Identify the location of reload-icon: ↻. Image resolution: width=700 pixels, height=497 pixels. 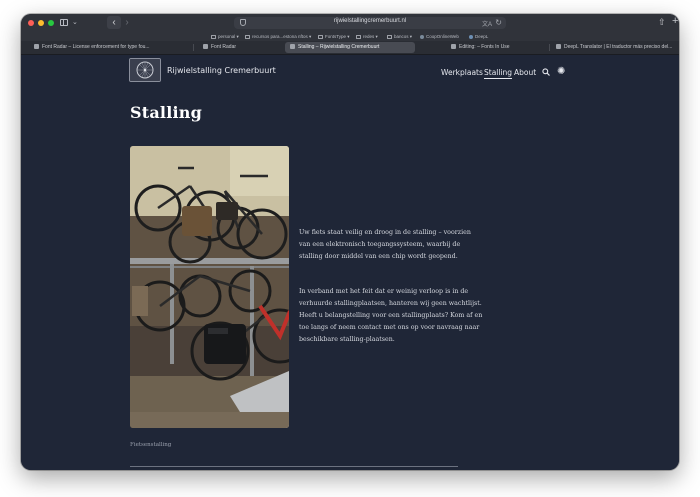
(498, 22).